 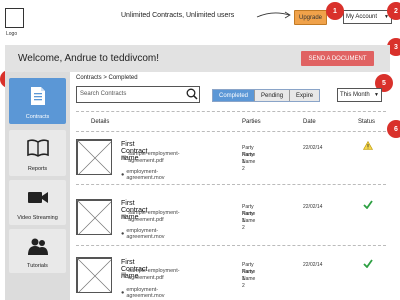 I want to click on logo-label: Logo, so click(x=12, y=34).